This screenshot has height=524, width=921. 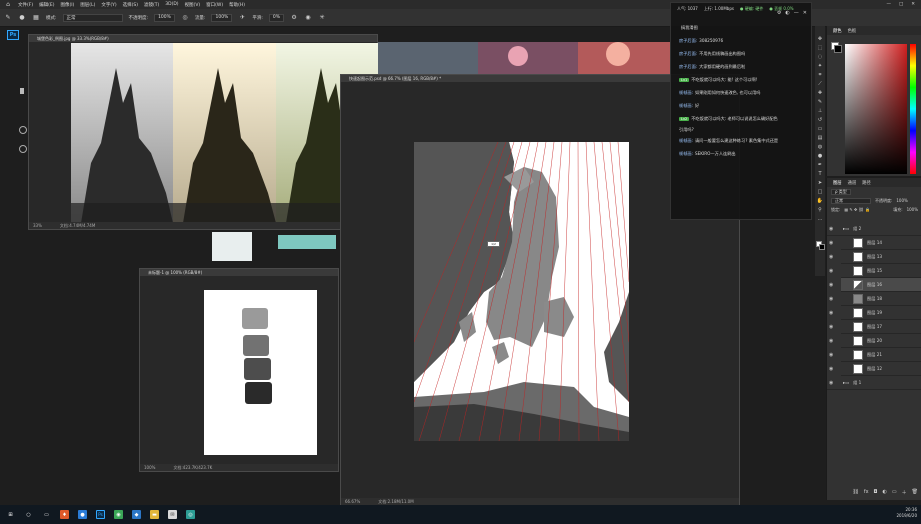 I want to click on new-group-icon: ▭, so click(x=894, y=492).